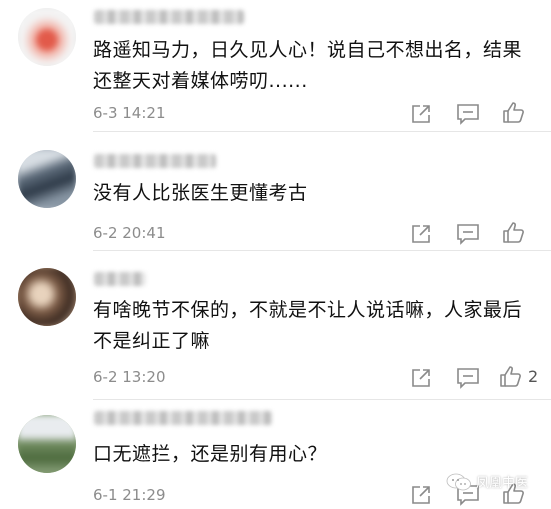 Image resolution: width=551 pixels, height=509 pixels. Describe the element at coordinates (502, 483) in the screenshot. I see `watermark-label: 凤凰中医` at that location.